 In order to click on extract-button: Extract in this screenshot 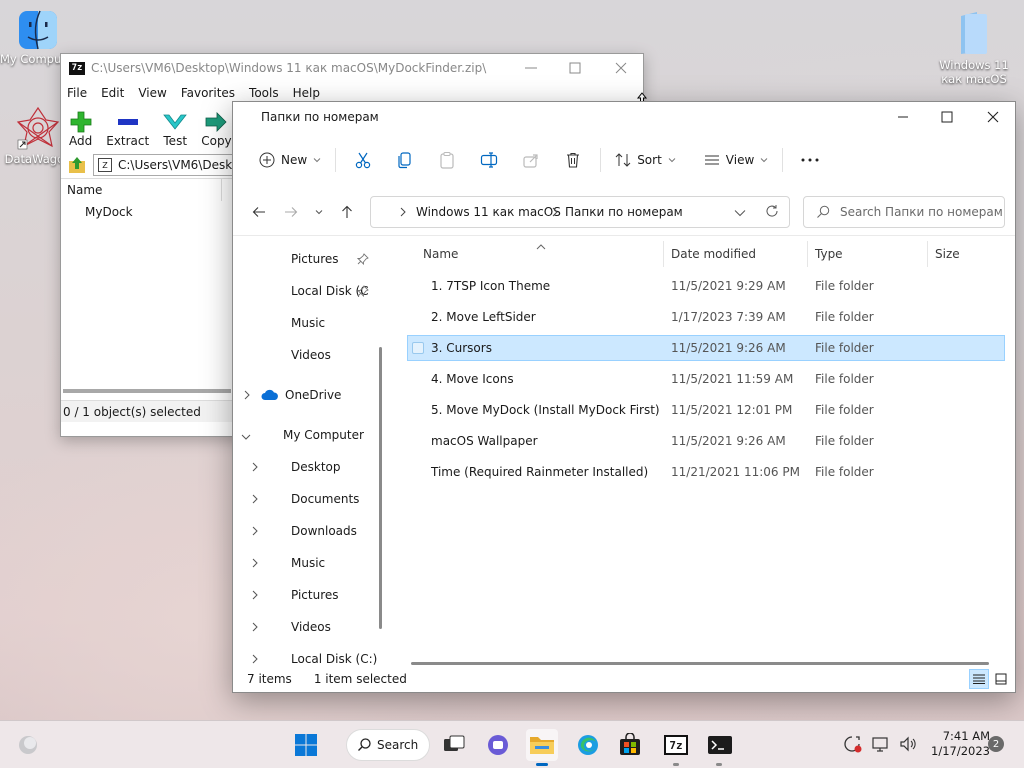, I will do `click(127, 131)`.